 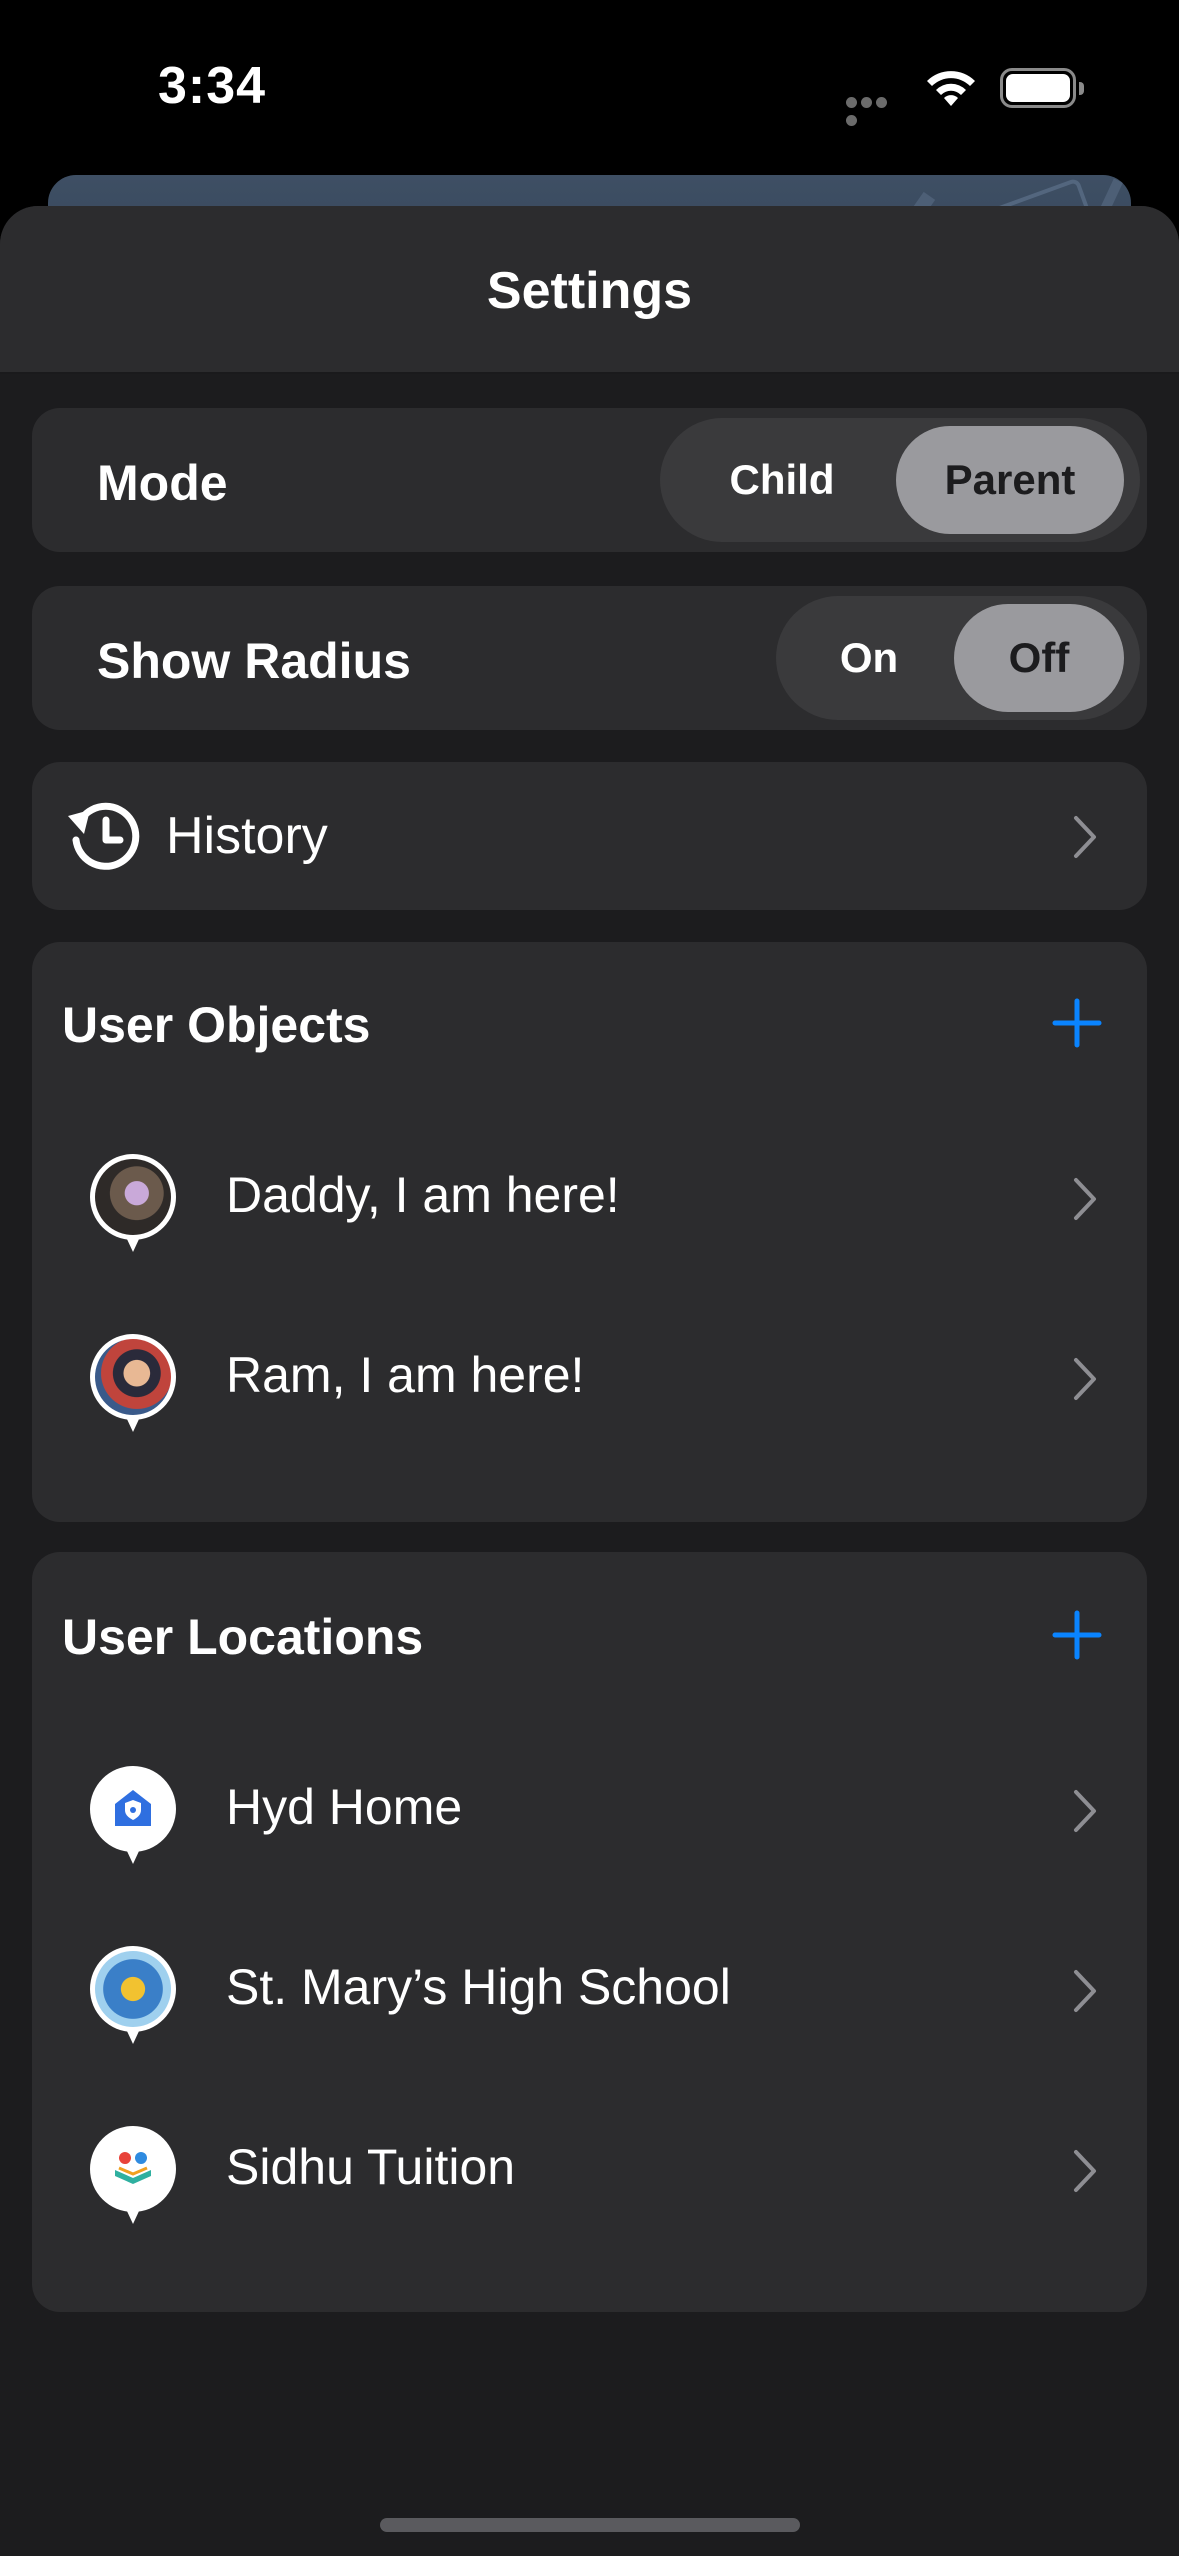 I want to click on user-locations-title: User Locations, so click(x=243, y=1637).